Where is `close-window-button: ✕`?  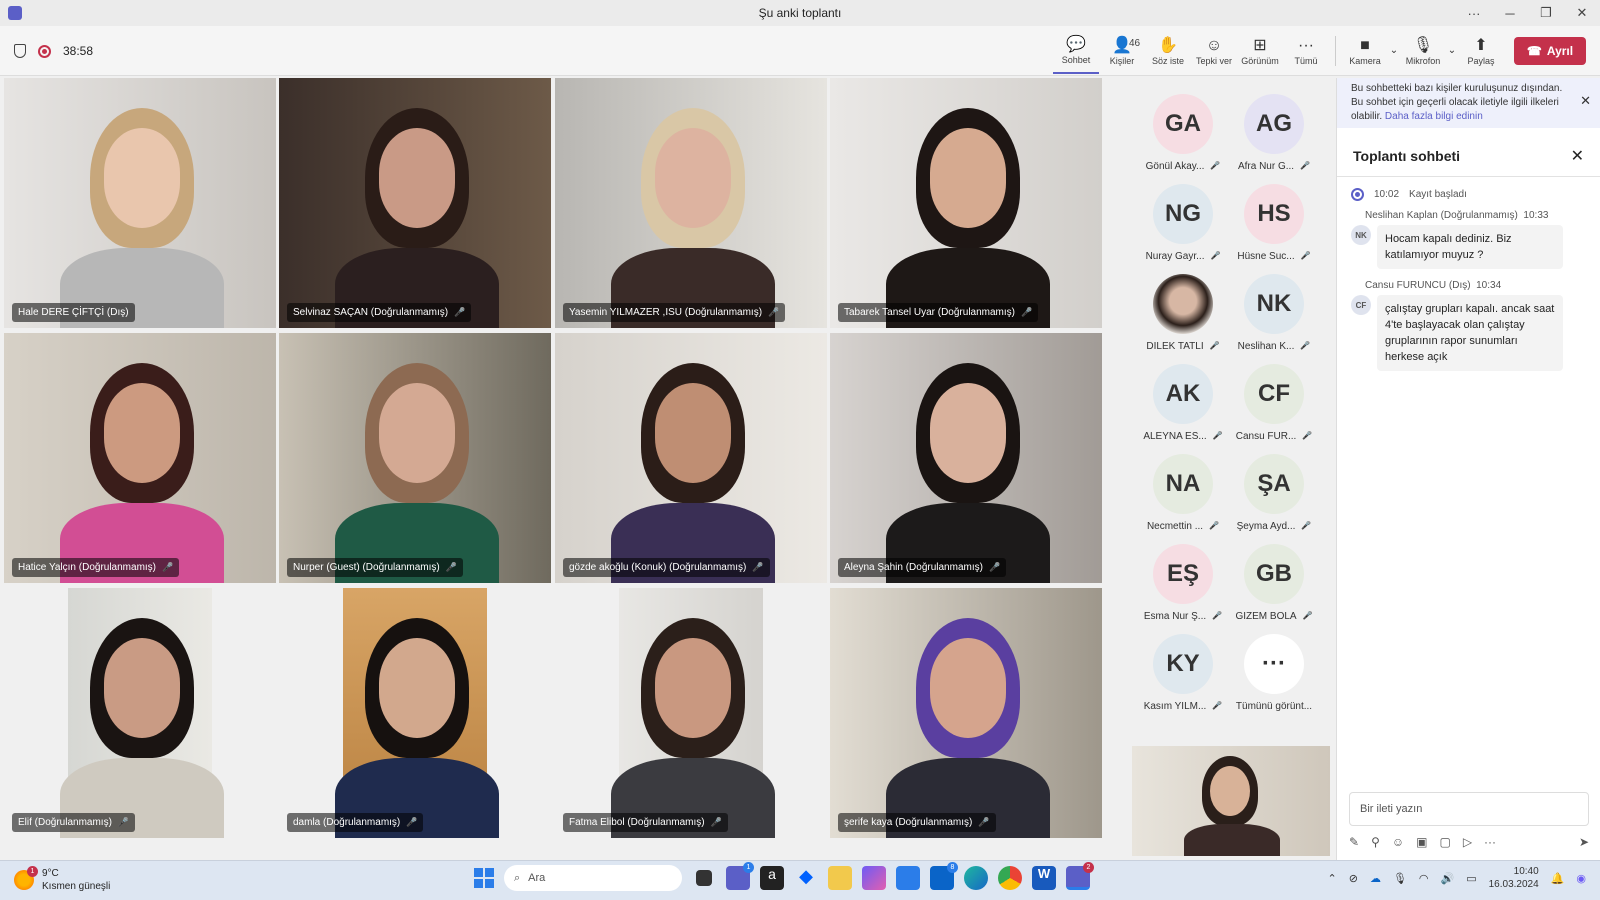 close-window-button: ✕ is located at coordinates (1582, 13).